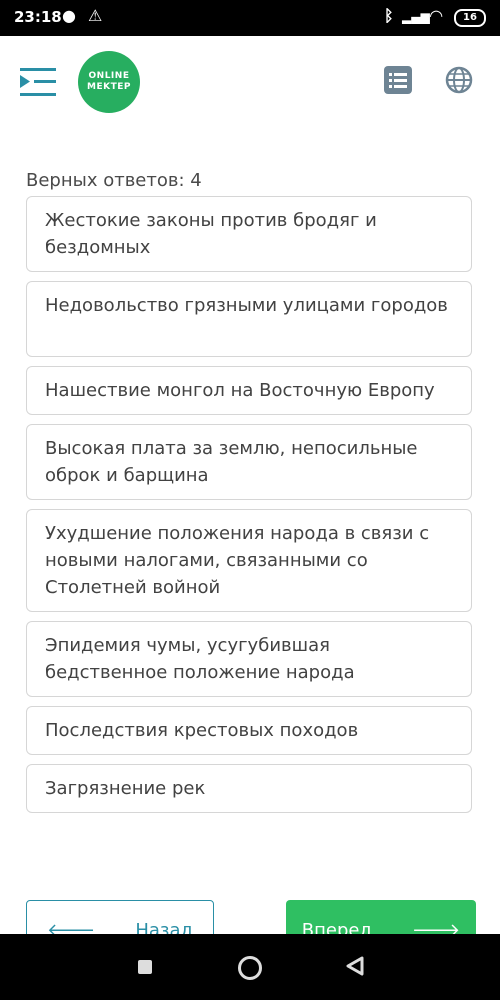 The image size is (500, 1000). Describe the element at coordinates (202, 730) in the screenshot. I see `answer-option-text: Последствия крестовых походов` at that location.